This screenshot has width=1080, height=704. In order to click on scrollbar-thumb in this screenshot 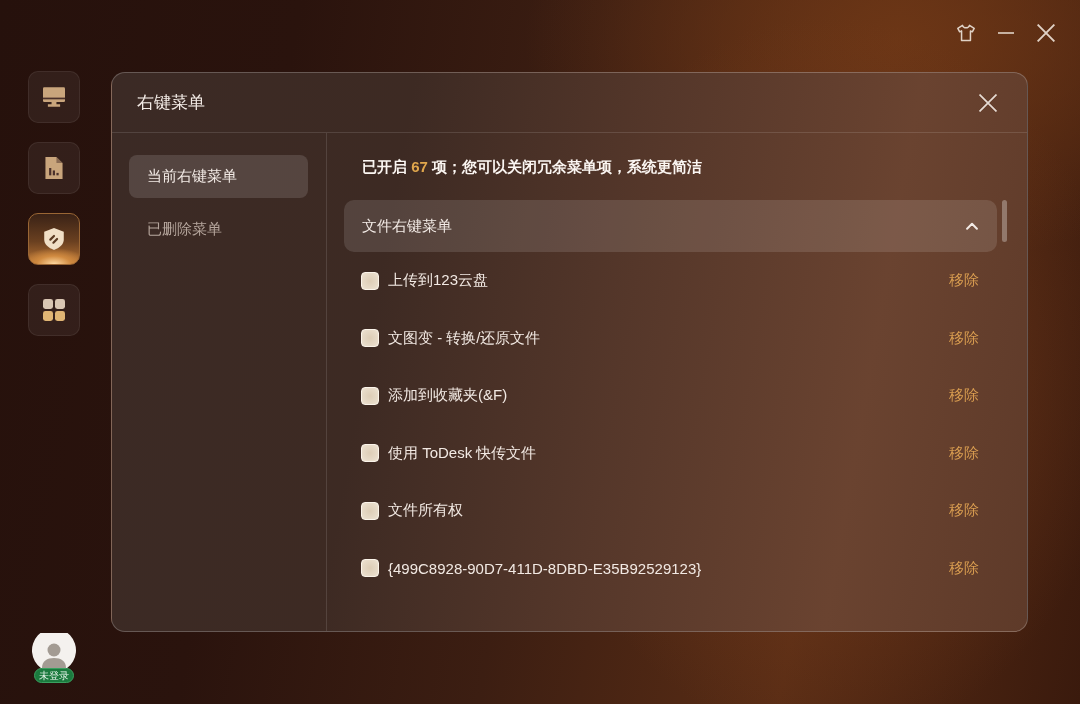, I will do `click(1004, 221)`.